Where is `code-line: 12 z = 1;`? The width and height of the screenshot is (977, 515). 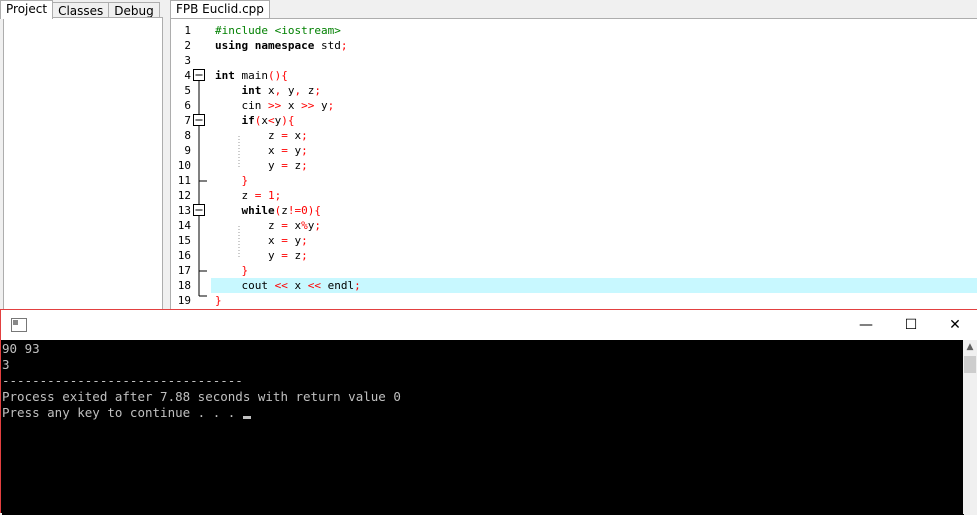 code-line: 12 z = 1; is located at coordinates (574, 195).